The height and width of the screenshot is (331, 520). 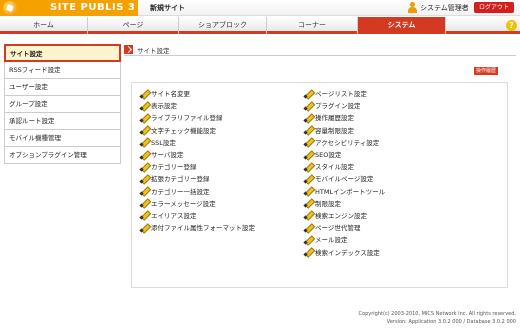 I want to click on settings-link: 検索インデックス設定, so click(x=344, y=251).